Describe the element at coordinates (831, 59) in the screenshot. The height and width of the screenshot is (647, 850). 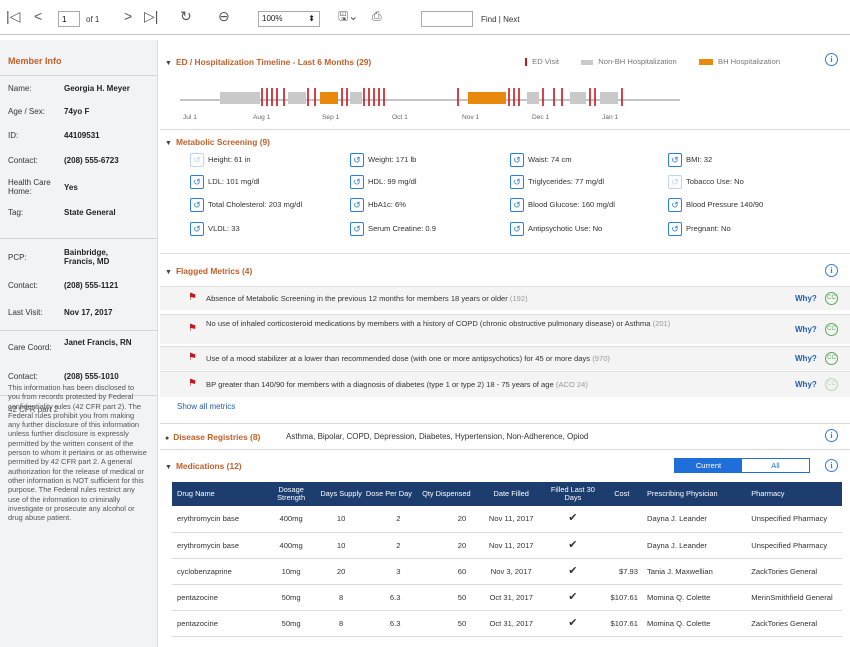
I see `timeline-info-icon: i` at that location.